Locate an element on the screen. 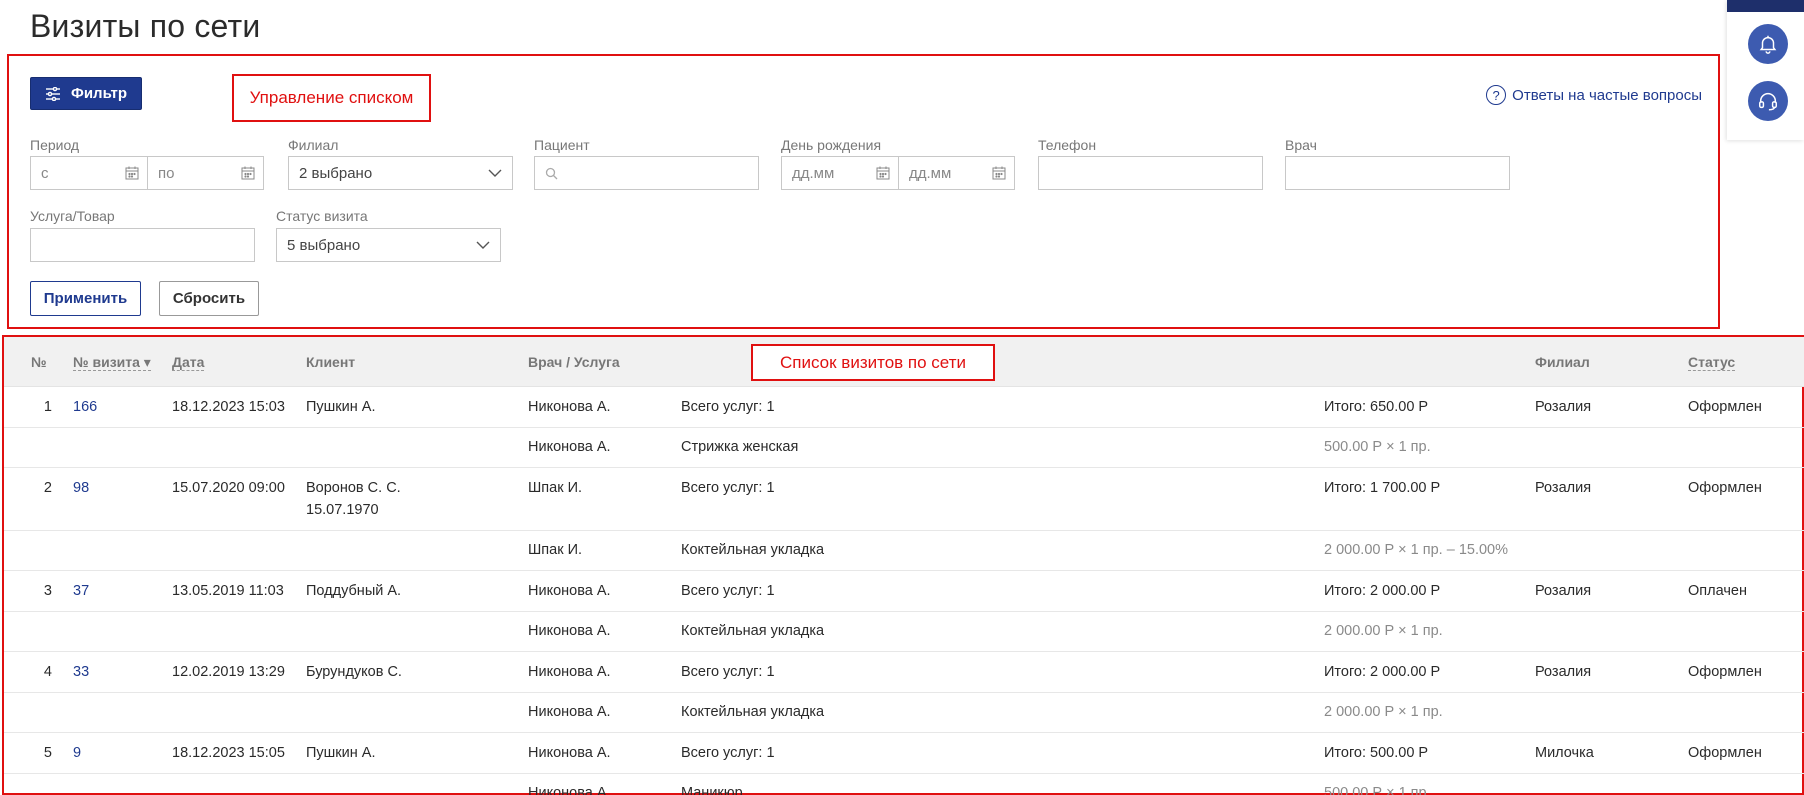  phone-label: Телефон is located at coordinates (1067, 145).